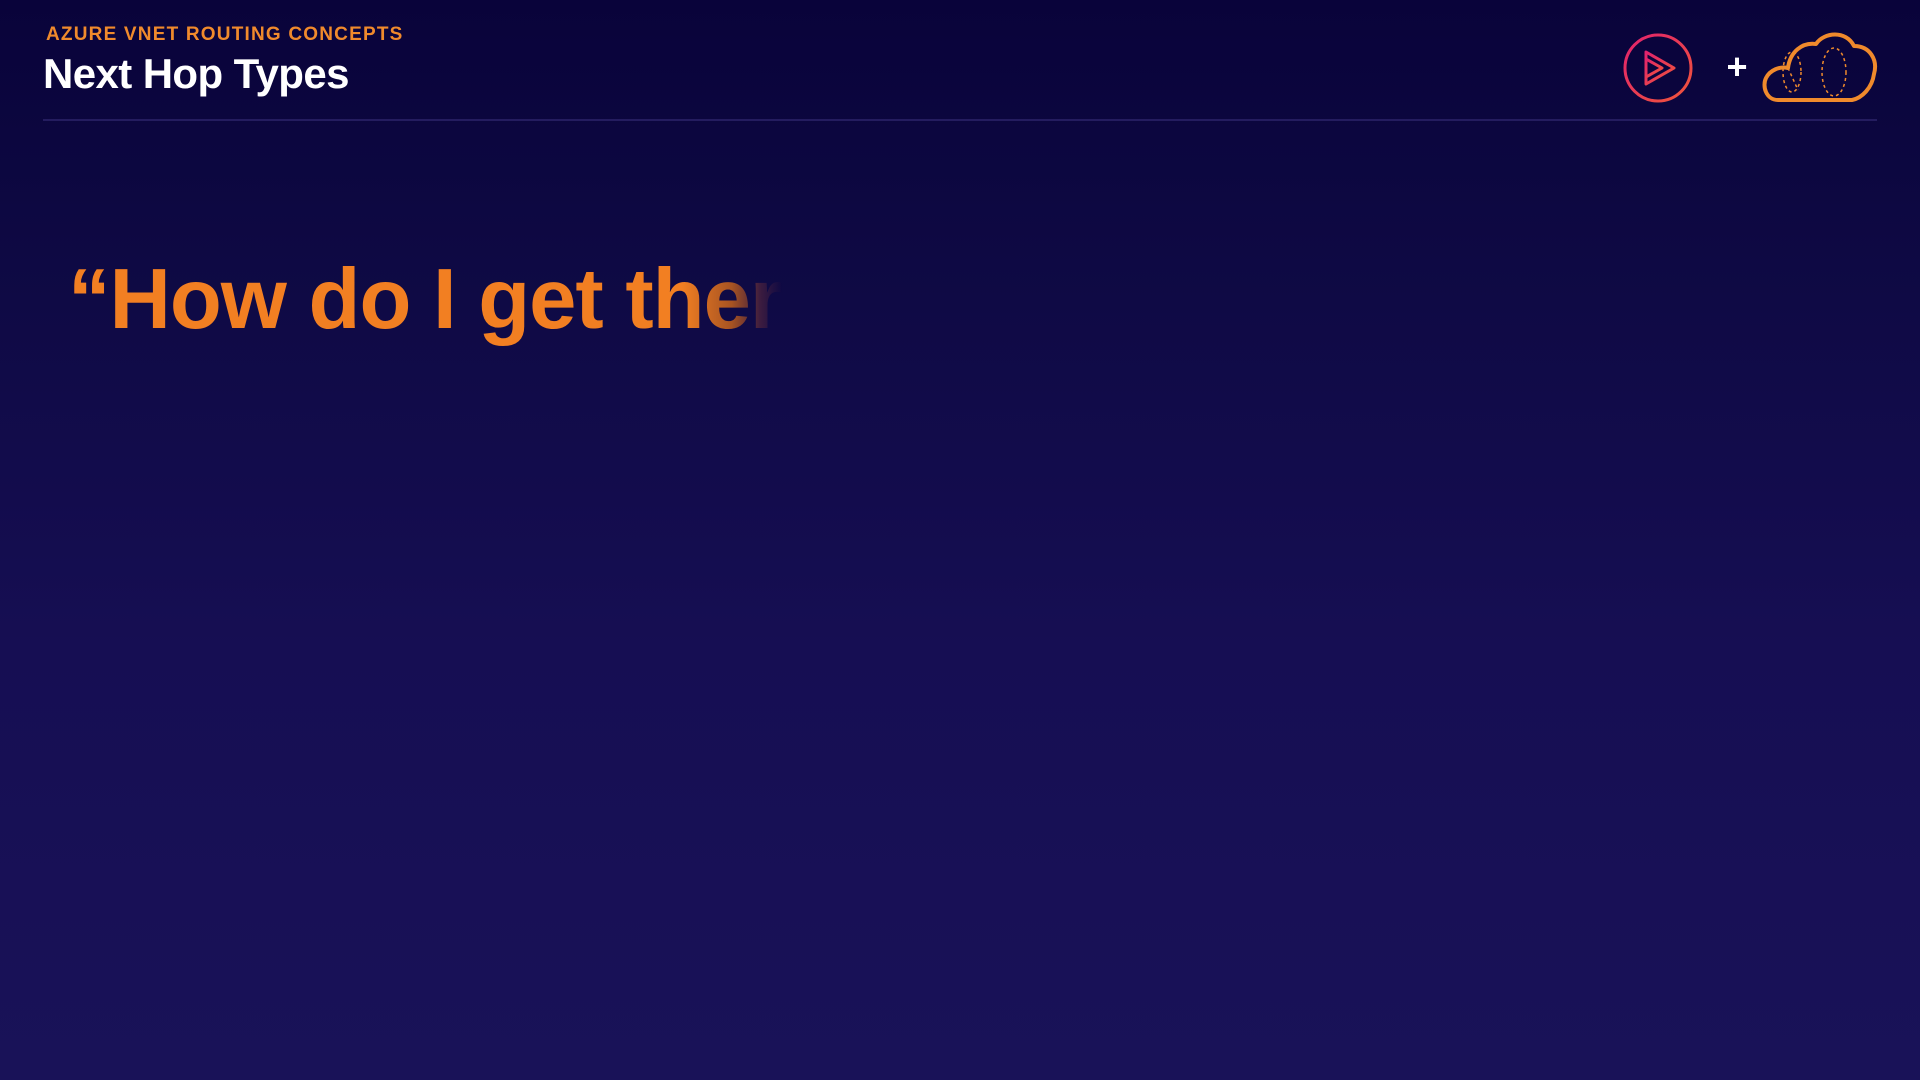  What do you see at coordinates (425, 300) in the screenshot?
I see `headline-quote: “How do I get ther` at bounding box center [425, 300].